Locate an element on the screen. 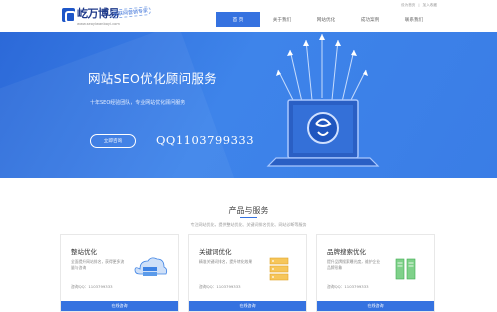 The height and width of the screenshot is (312, 497). nav-item-home: 首 页 is located at coordinates (238, 19).